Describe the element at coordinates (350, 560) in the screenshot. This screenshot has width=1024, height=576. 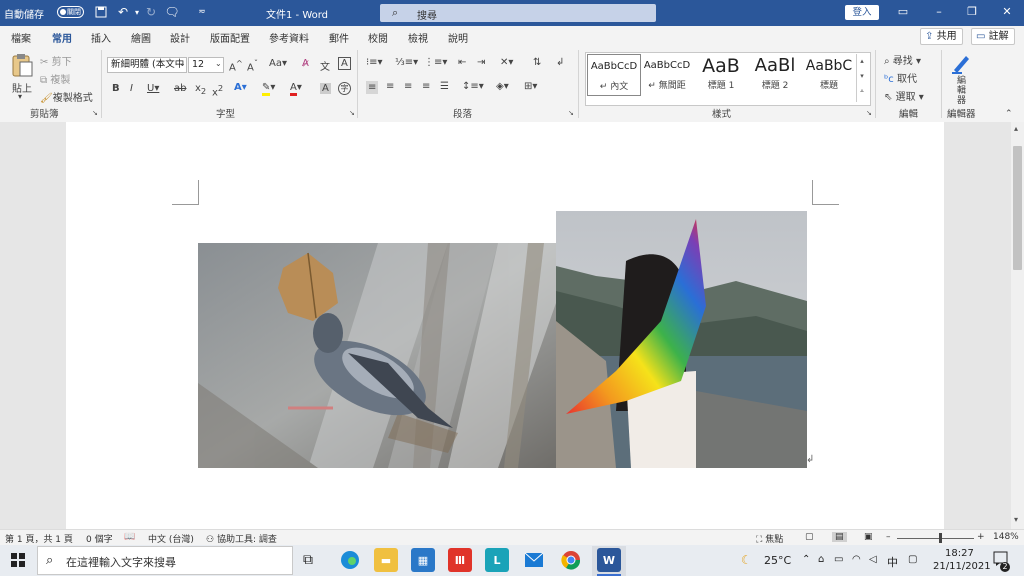
I see `edge-icon` at that location.